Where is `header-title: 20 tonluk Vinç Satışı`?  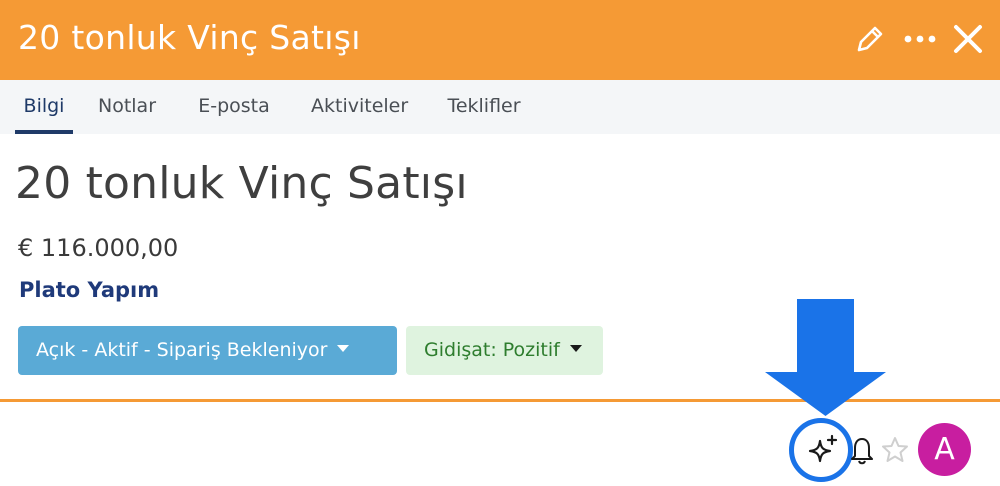
header-title: 20 tonluk Vinç Satışı is located at coordinates (189, 37).